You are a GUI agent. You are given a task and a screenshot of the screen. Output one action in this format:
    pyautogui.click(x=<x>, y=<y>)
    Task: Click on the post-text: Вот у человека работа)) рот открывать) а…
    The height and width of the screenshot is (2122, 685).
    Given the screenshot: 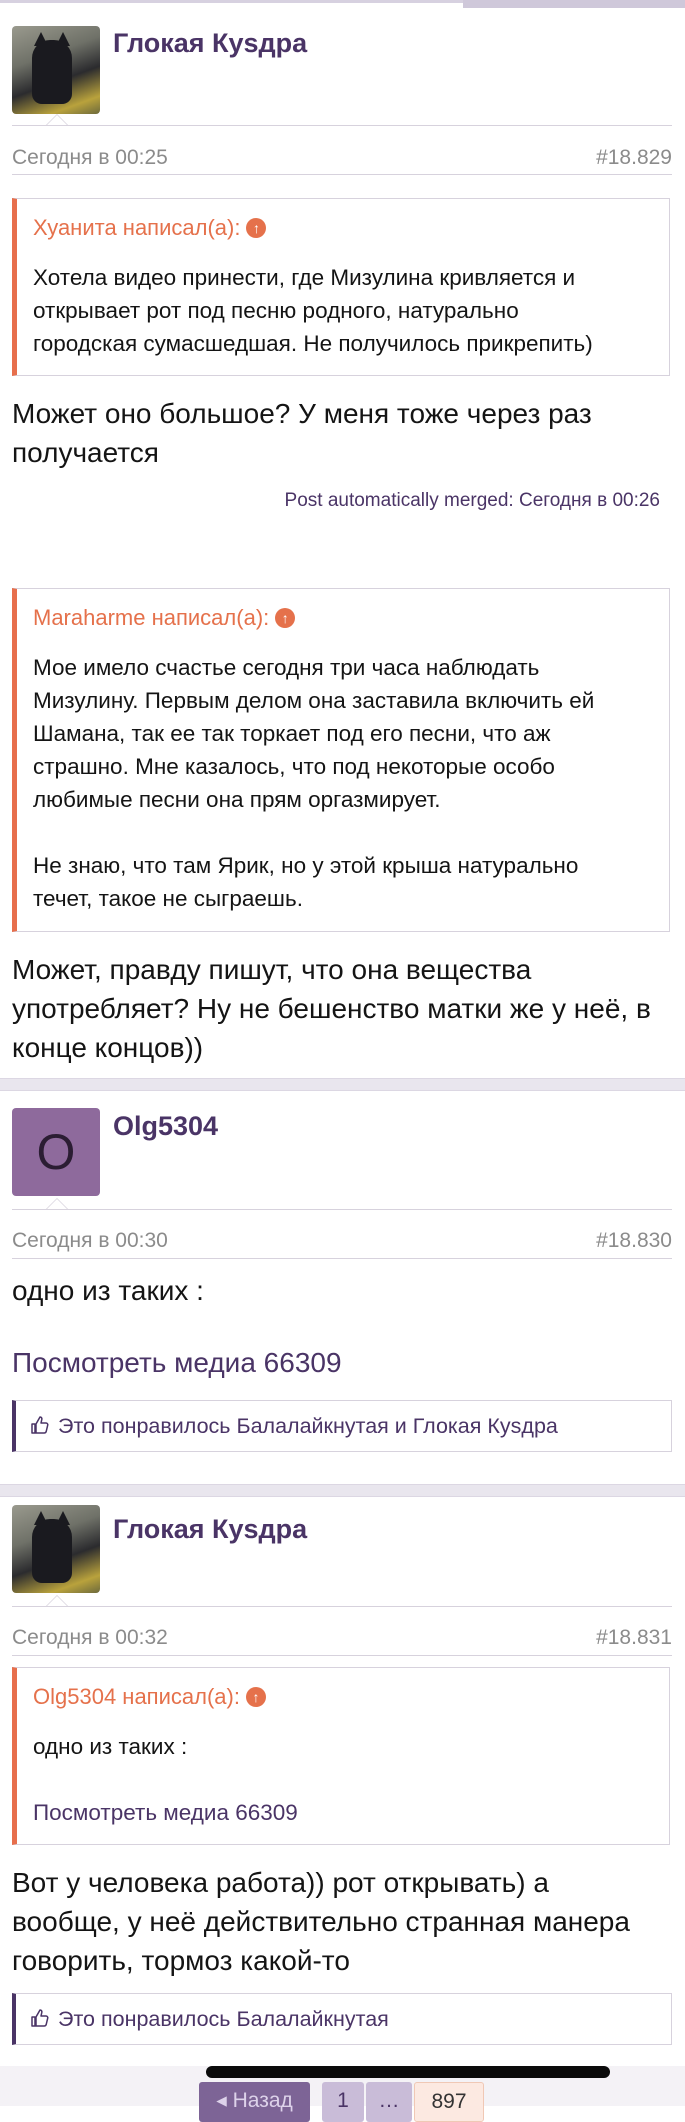 What is the action you would take?
    pyautogui.click(x=321, y=1921)
    